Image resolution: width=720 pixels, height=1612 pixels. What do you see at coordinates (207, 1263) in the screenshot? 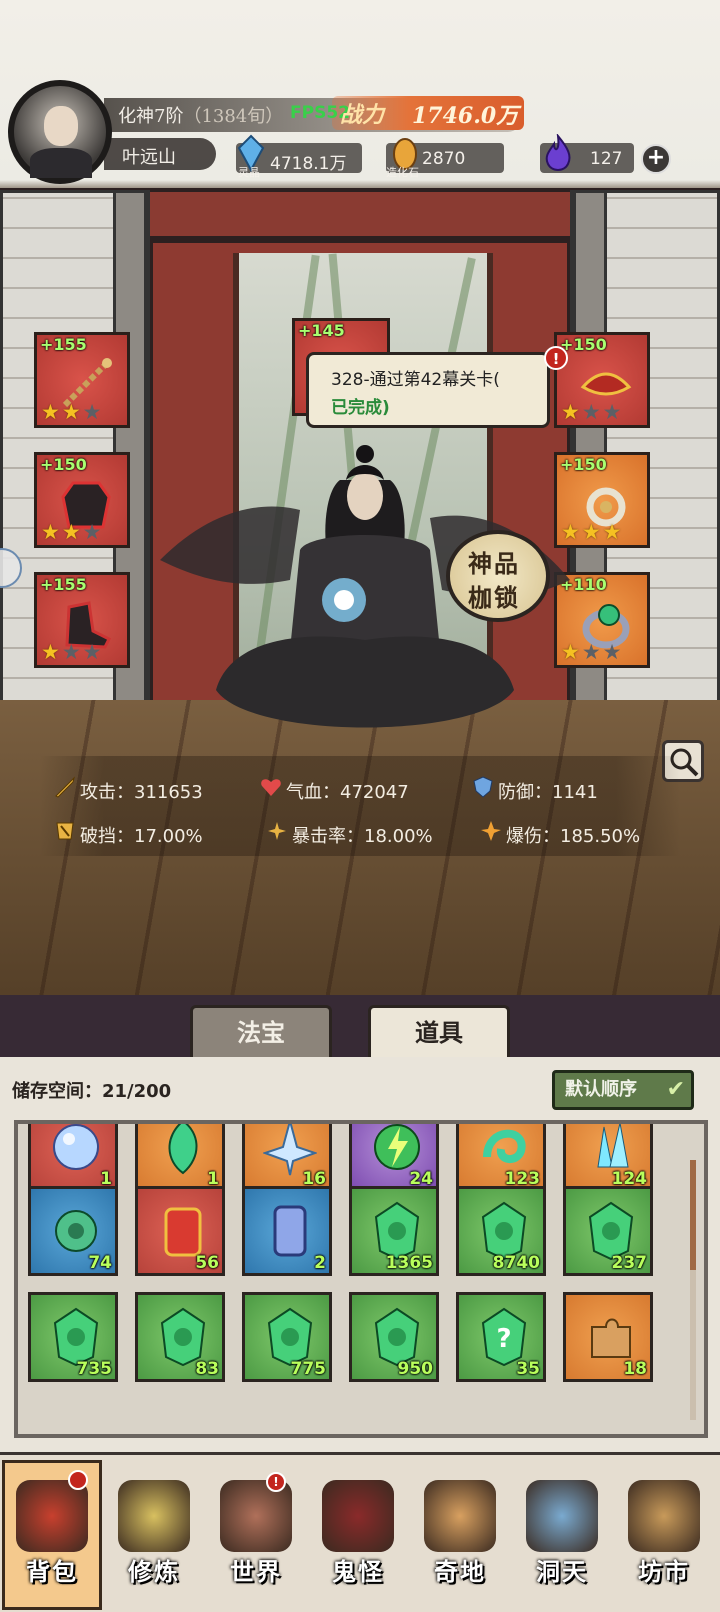
I see `item-count: 56` at bounding box center [207, 1263].